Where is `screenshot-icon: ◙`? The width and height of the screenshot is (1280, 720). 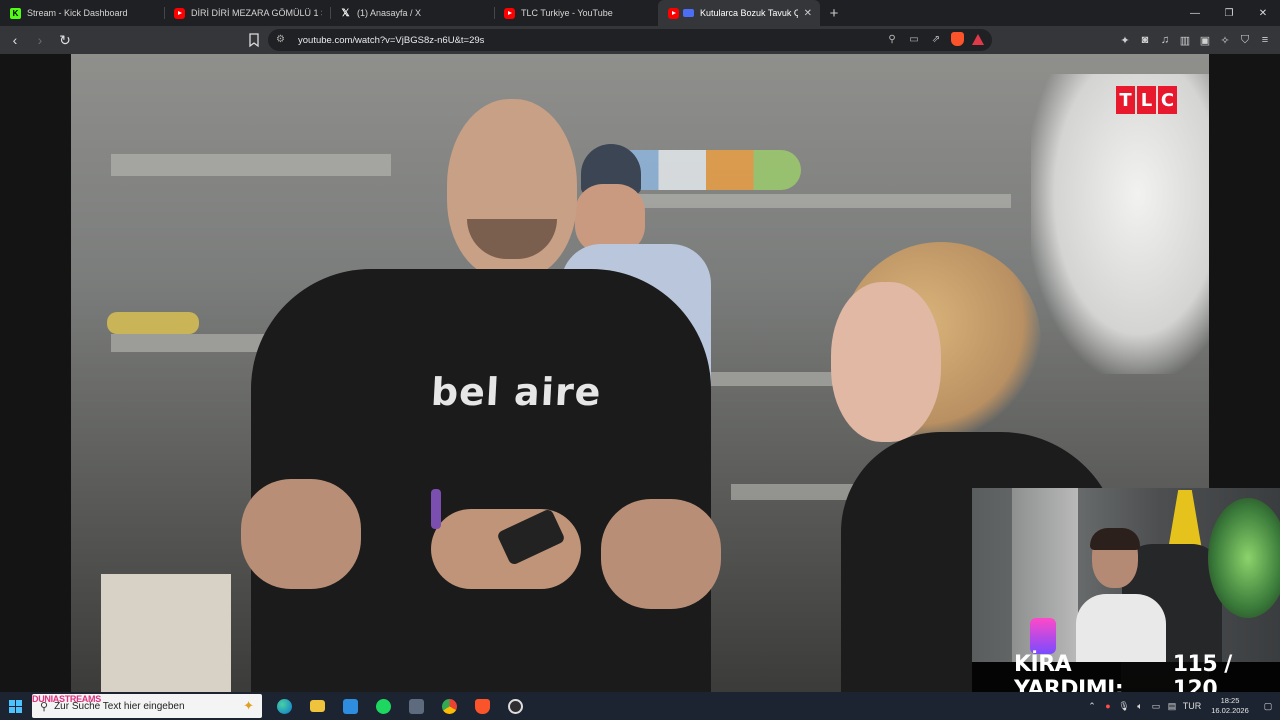 screenshot-icon: ◙ is located at coordinates (1145, 40).